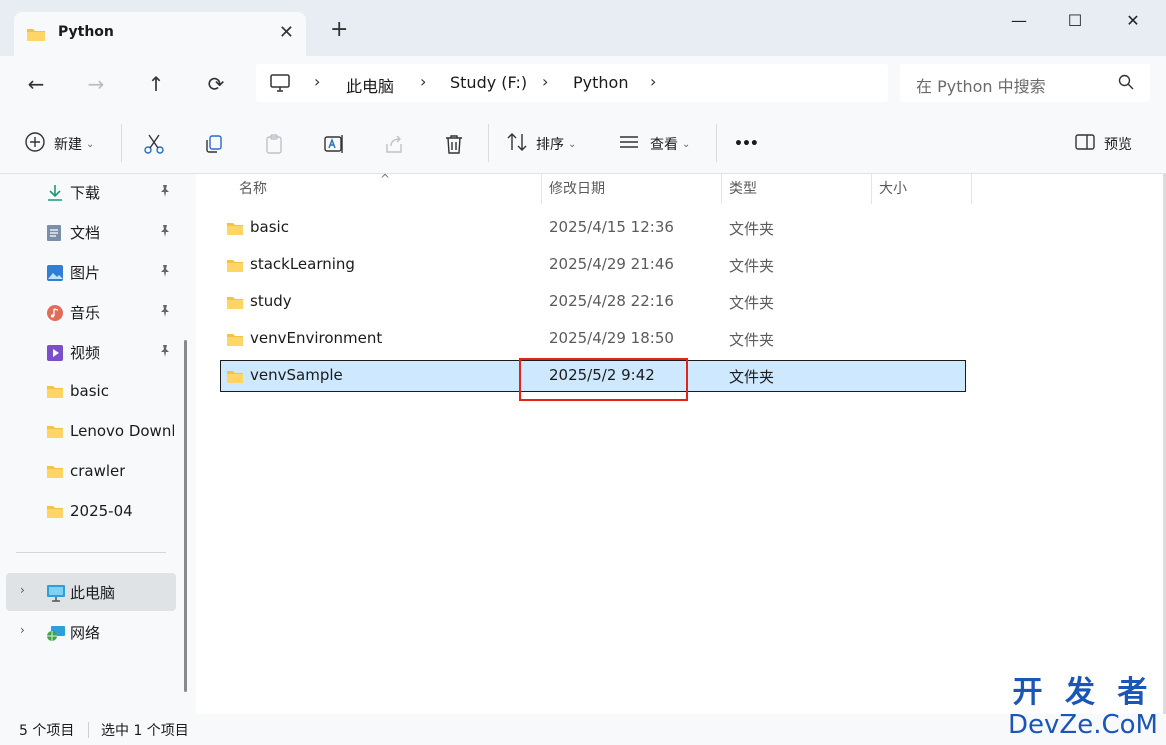  Describe the element at coordinates (577, 188) in the screenshot. I see `column-header-date: 修改日期` at that location.